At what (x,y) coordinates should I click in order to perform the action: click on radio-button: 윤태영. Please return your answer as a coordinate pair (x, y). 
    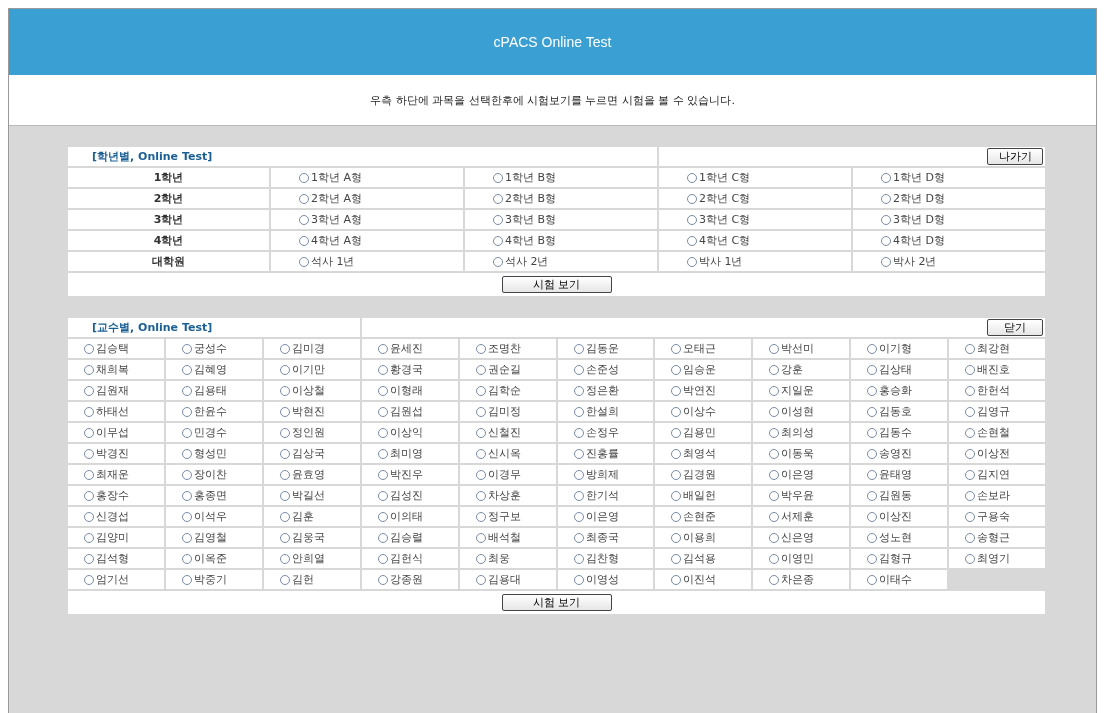
    Looking at the image, I should click on (890, 474).